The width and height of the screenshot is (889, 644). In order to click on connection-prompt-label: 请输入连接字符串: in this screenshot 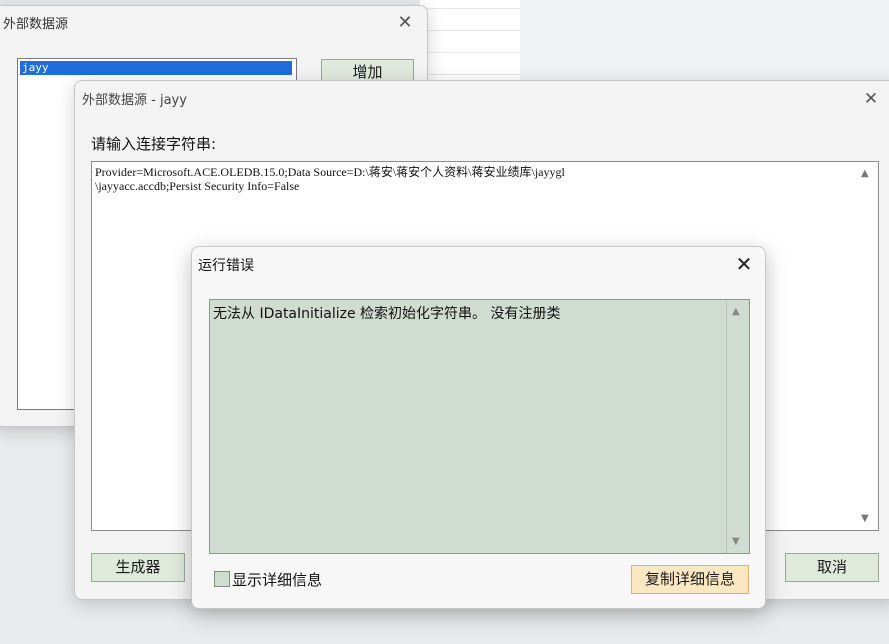, I will do `click(154, 144)`.